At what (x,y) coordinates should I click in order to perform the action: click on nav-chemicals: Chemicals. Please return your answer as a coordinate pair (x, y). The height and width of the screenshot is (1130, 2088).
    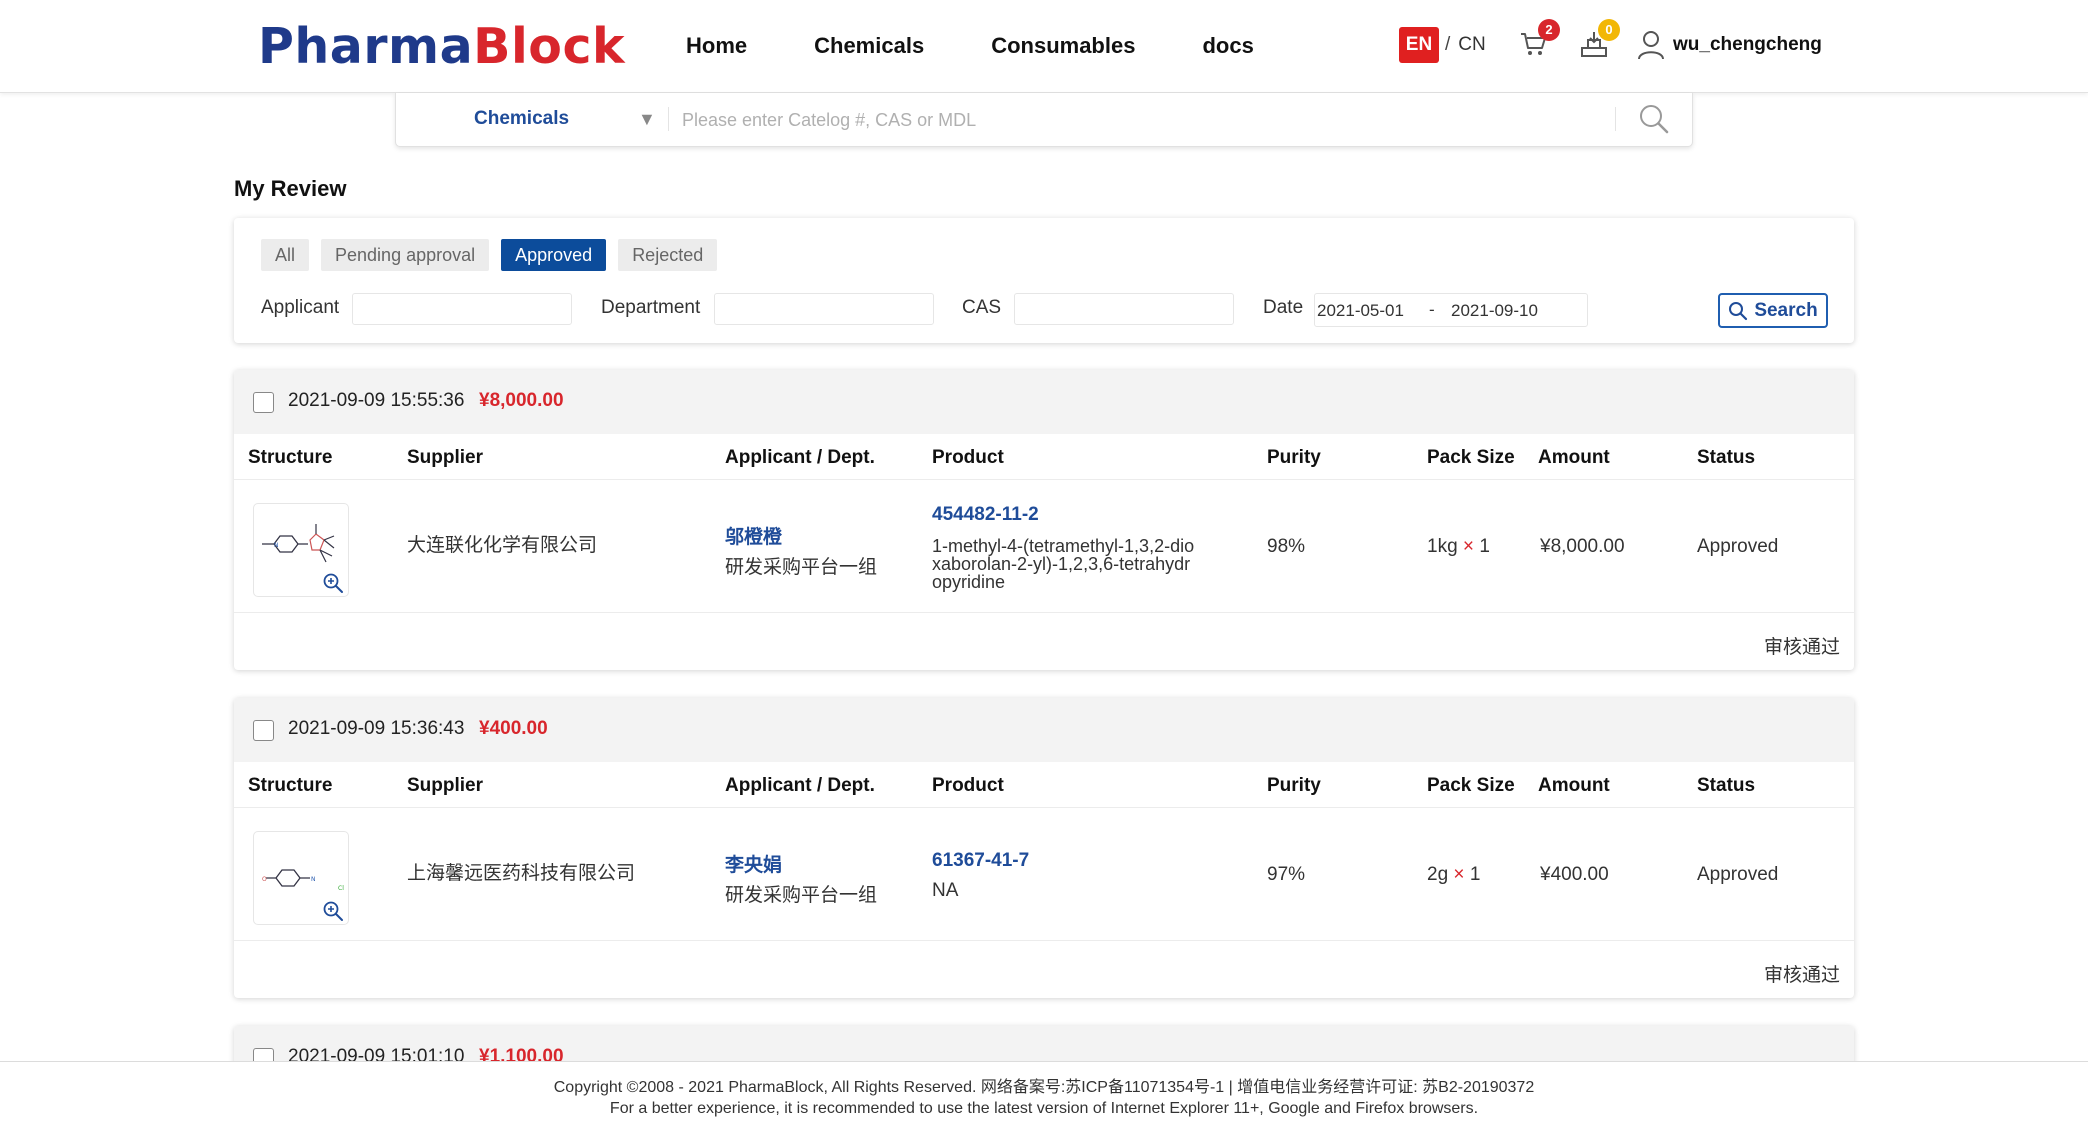
    Looking at the image, I should click on (869, 46).